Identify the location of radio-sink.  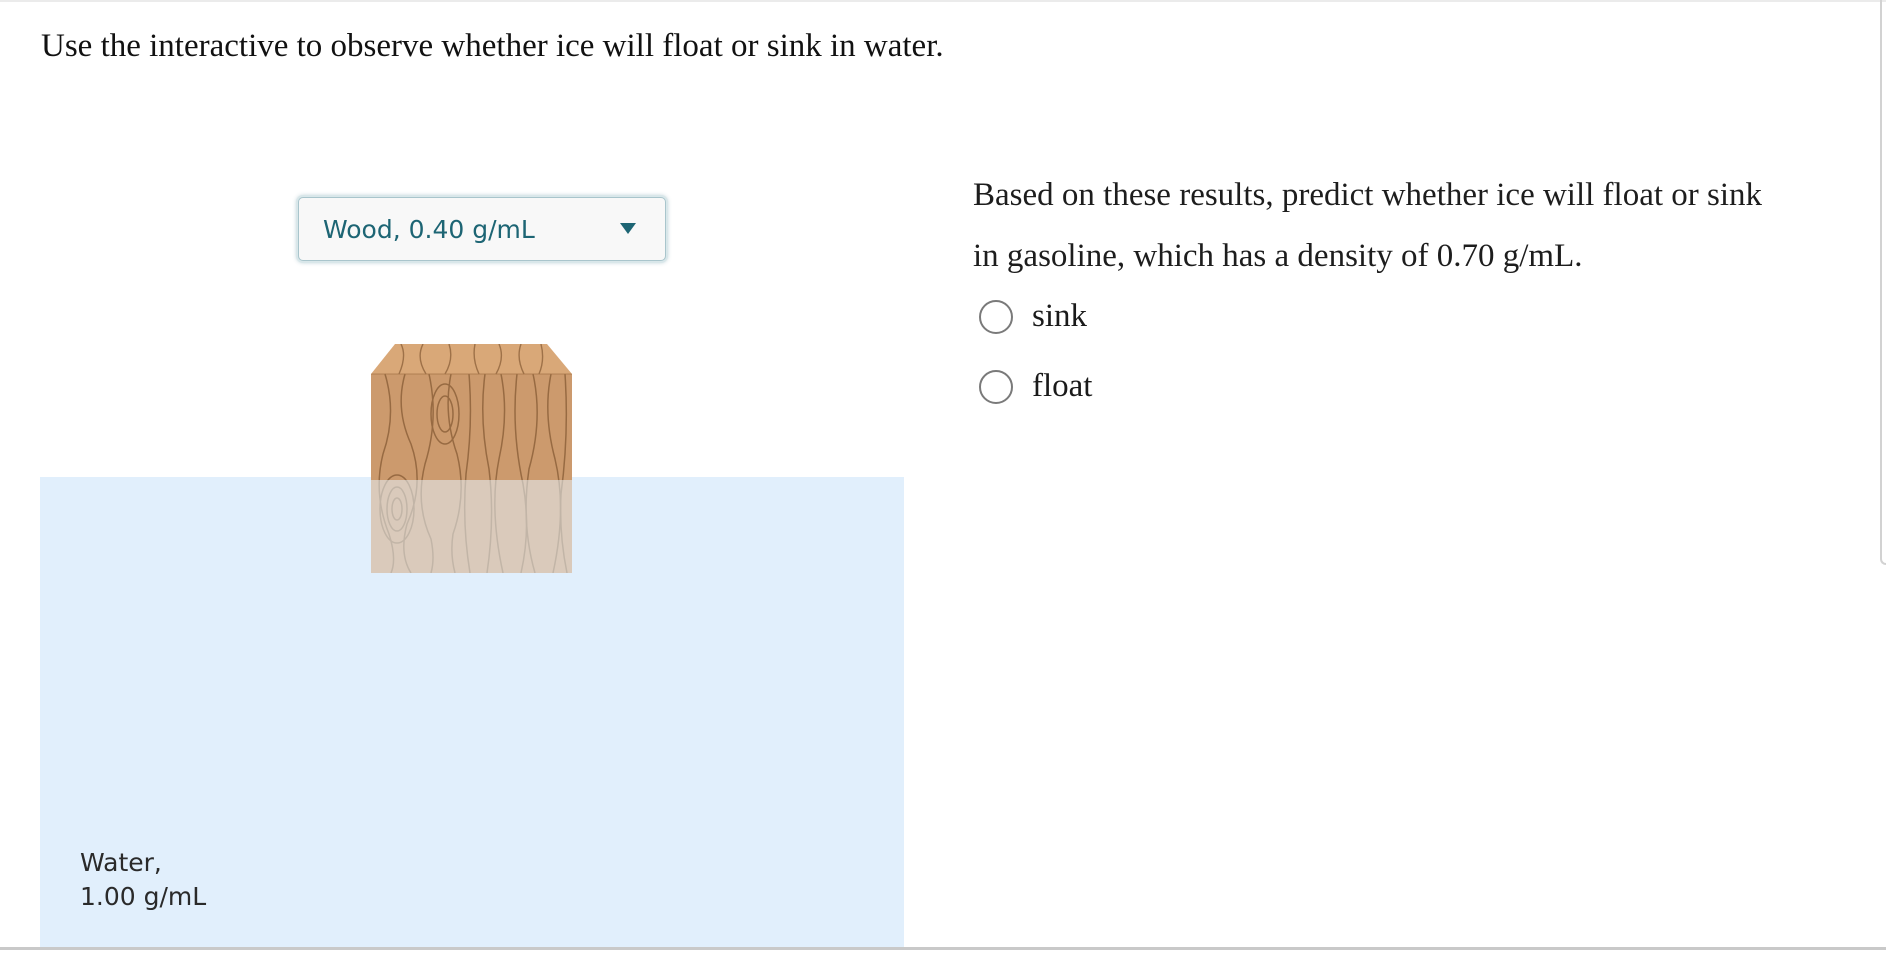
(996, 317).